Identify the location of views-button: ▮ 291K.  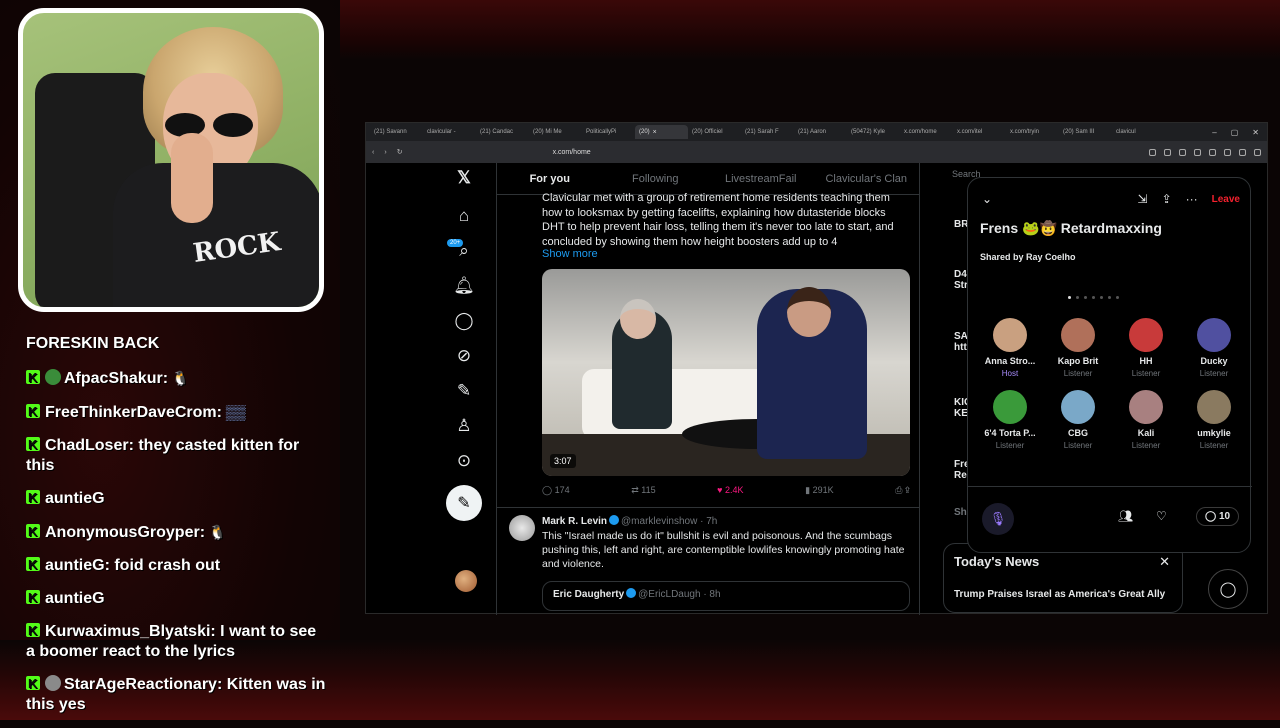
(819, 490).